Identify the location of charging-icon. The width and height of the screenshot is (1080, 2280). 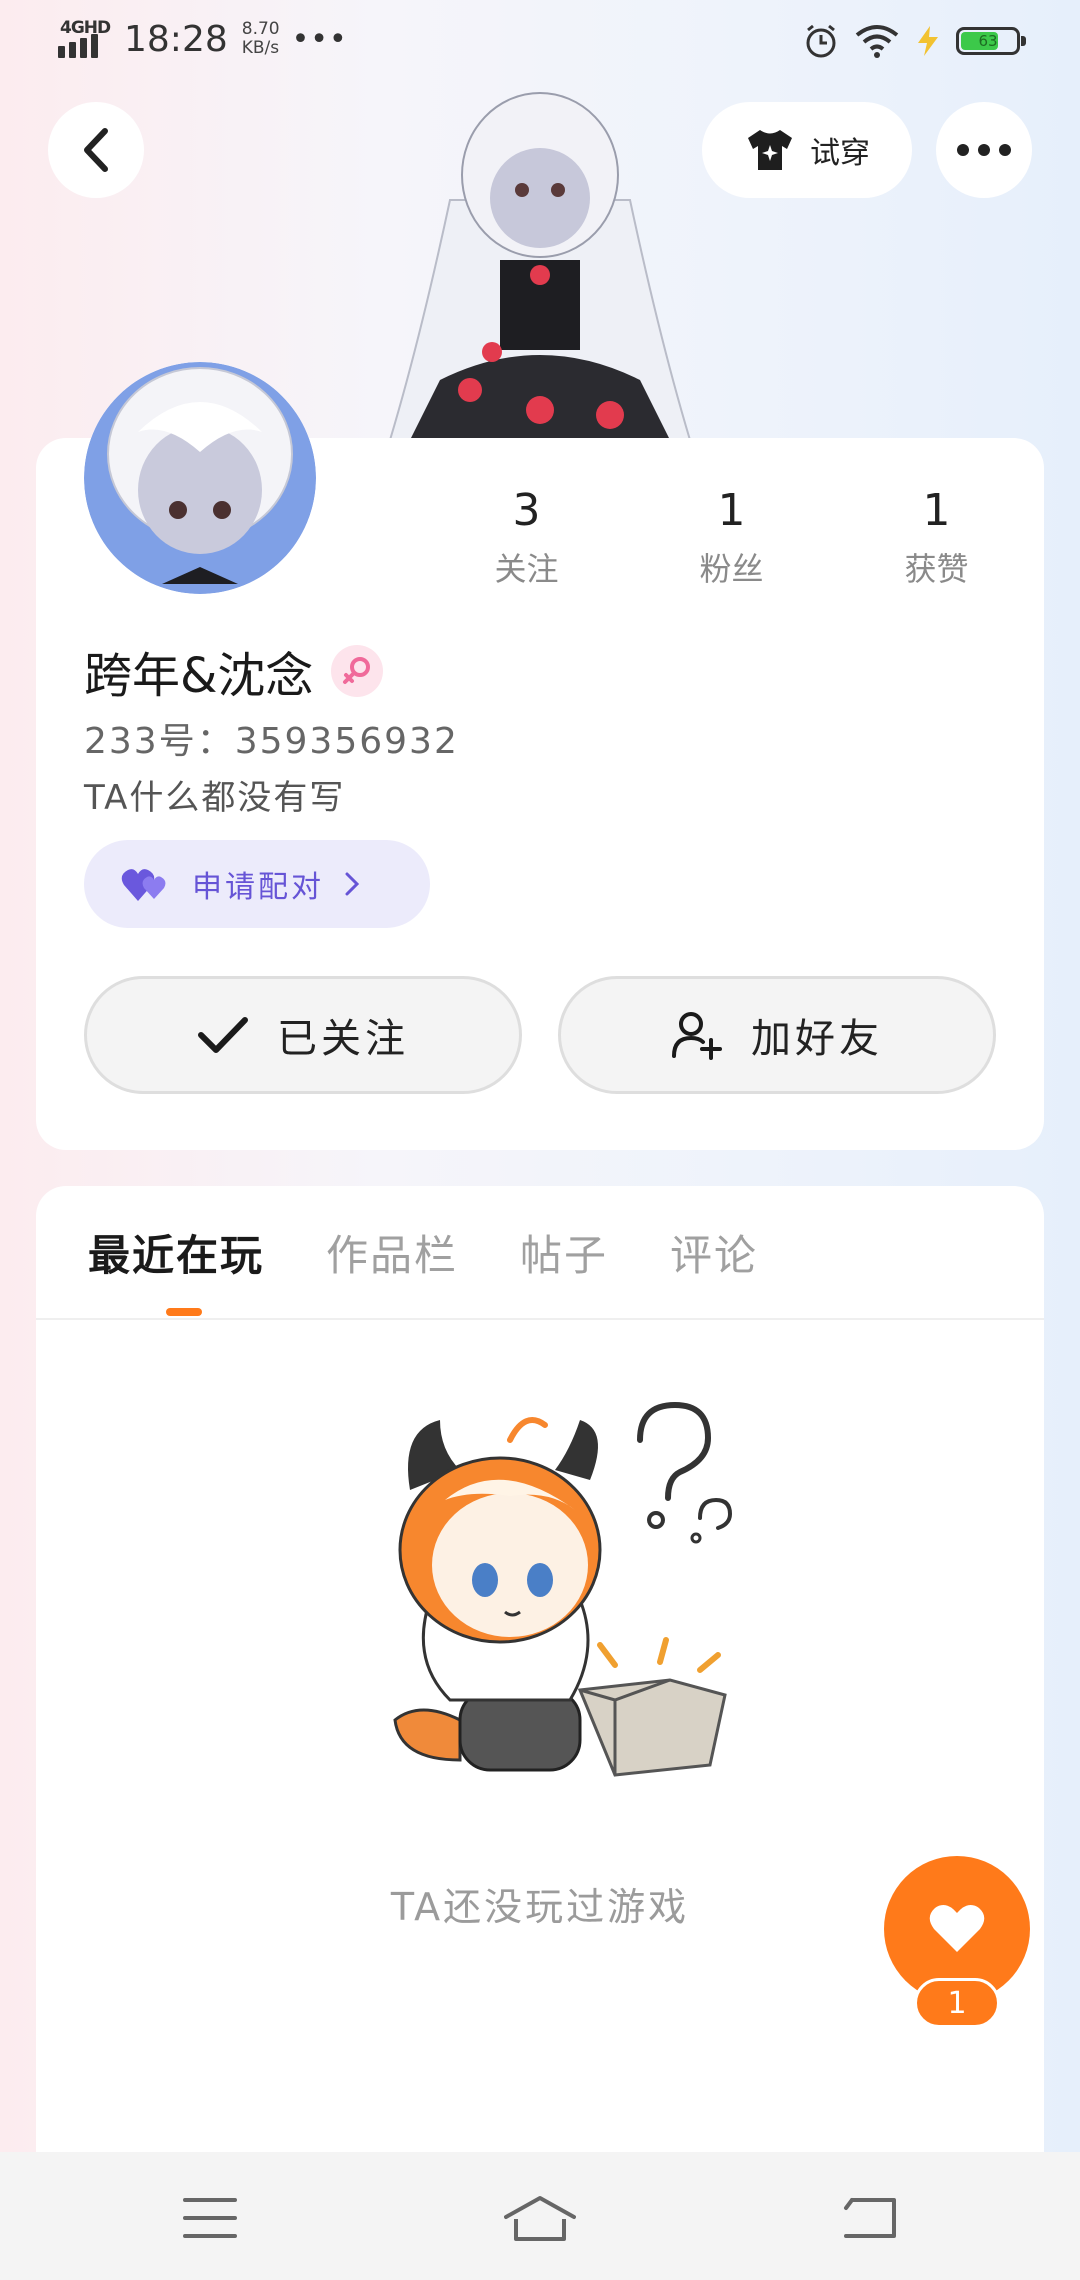
(928, 41).